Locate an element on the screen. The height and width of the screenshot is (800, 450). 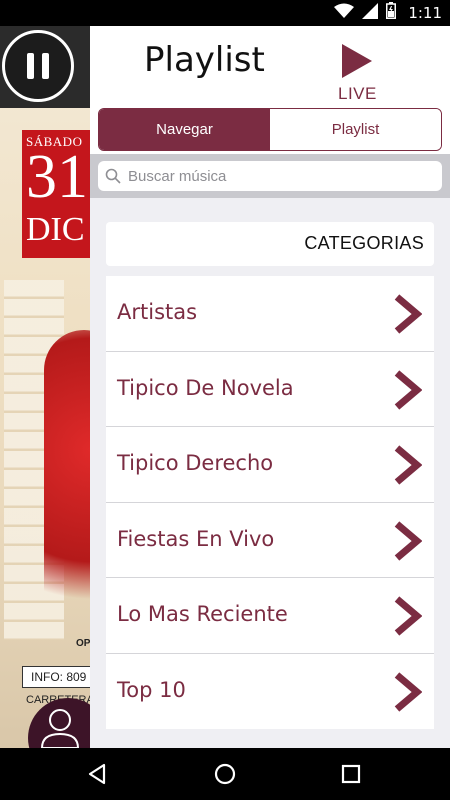
battery-icon is located at coordinates (391, 13).